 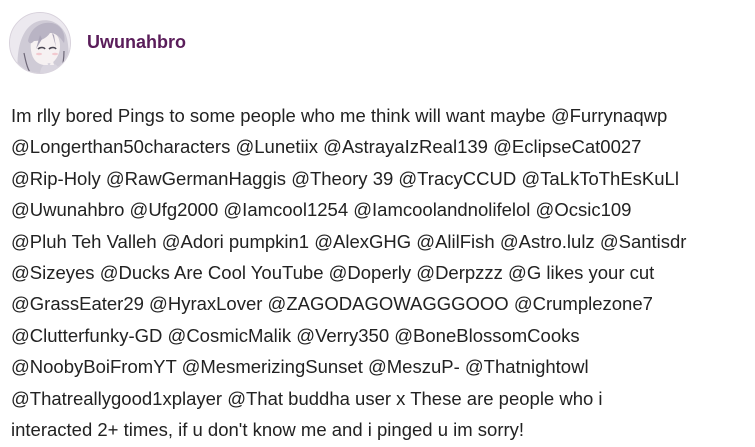 I want to click on username: Uwunahbro, so click(x=136, y=42).